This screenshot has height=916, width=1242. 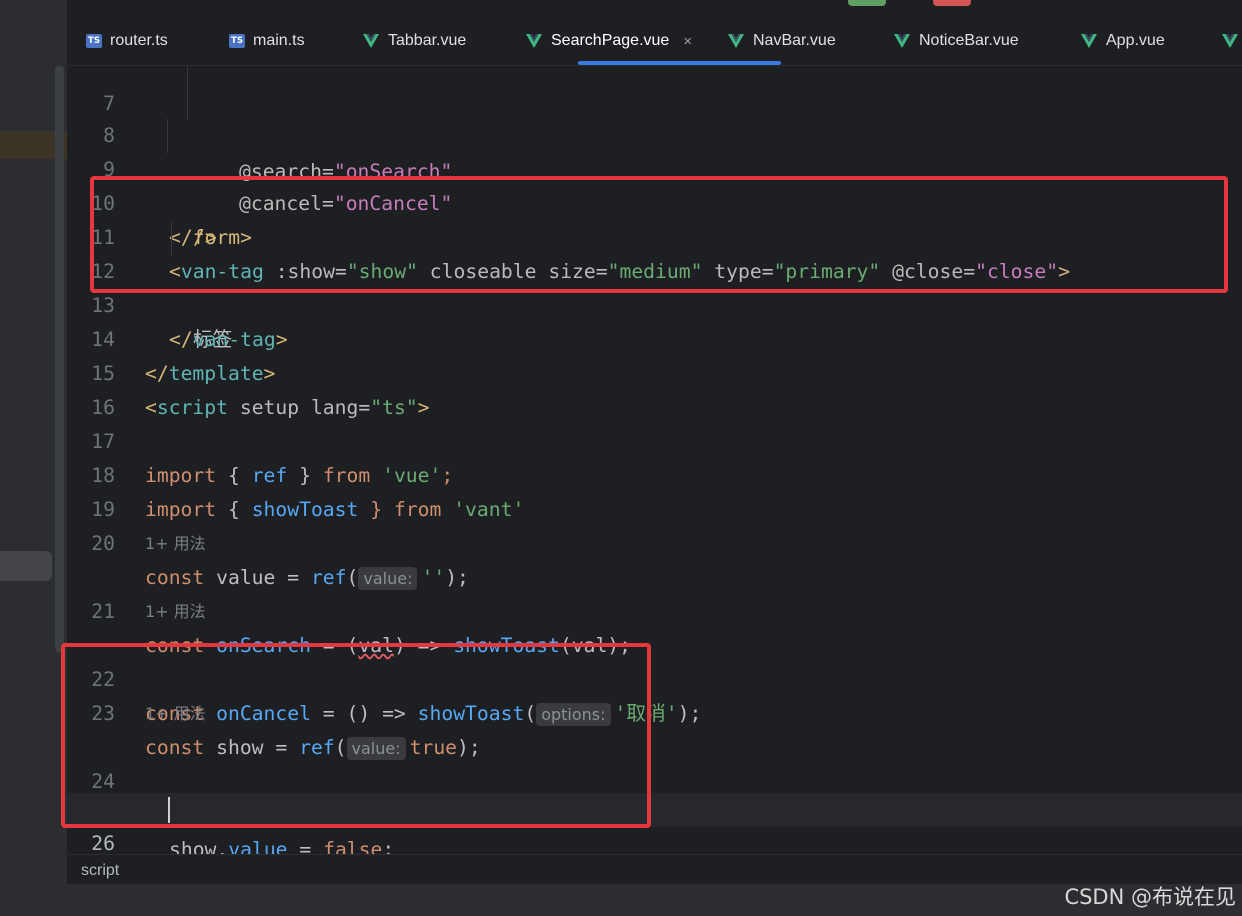 What do you see at coordinates (952, 3) in the screenshot?
I see `stop-indicator` at bounding box center [952, 3].